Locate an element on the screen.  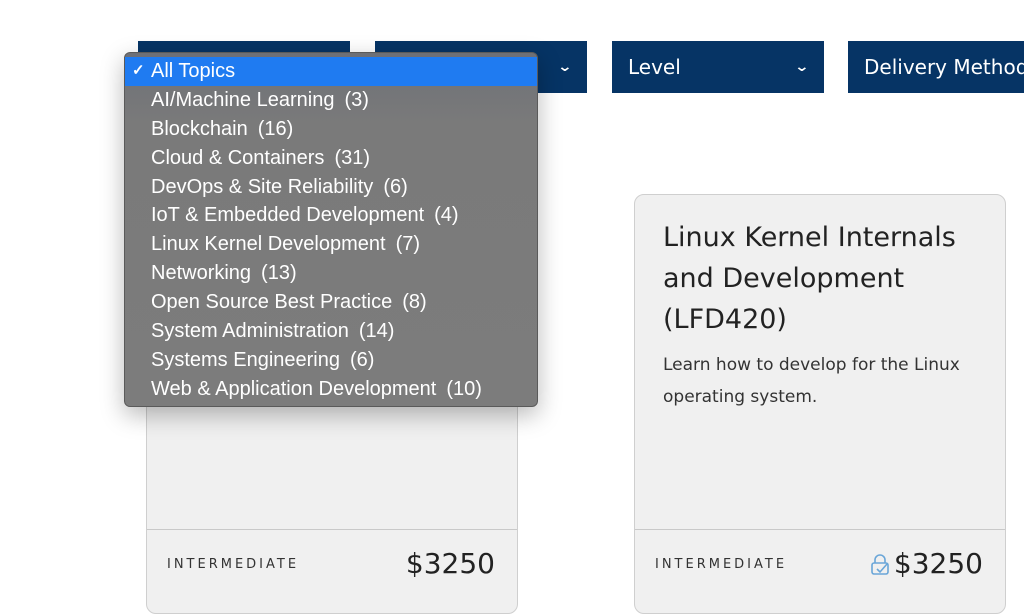
dropdown-option: System Administration (14) is located at coordinates (331, 331).